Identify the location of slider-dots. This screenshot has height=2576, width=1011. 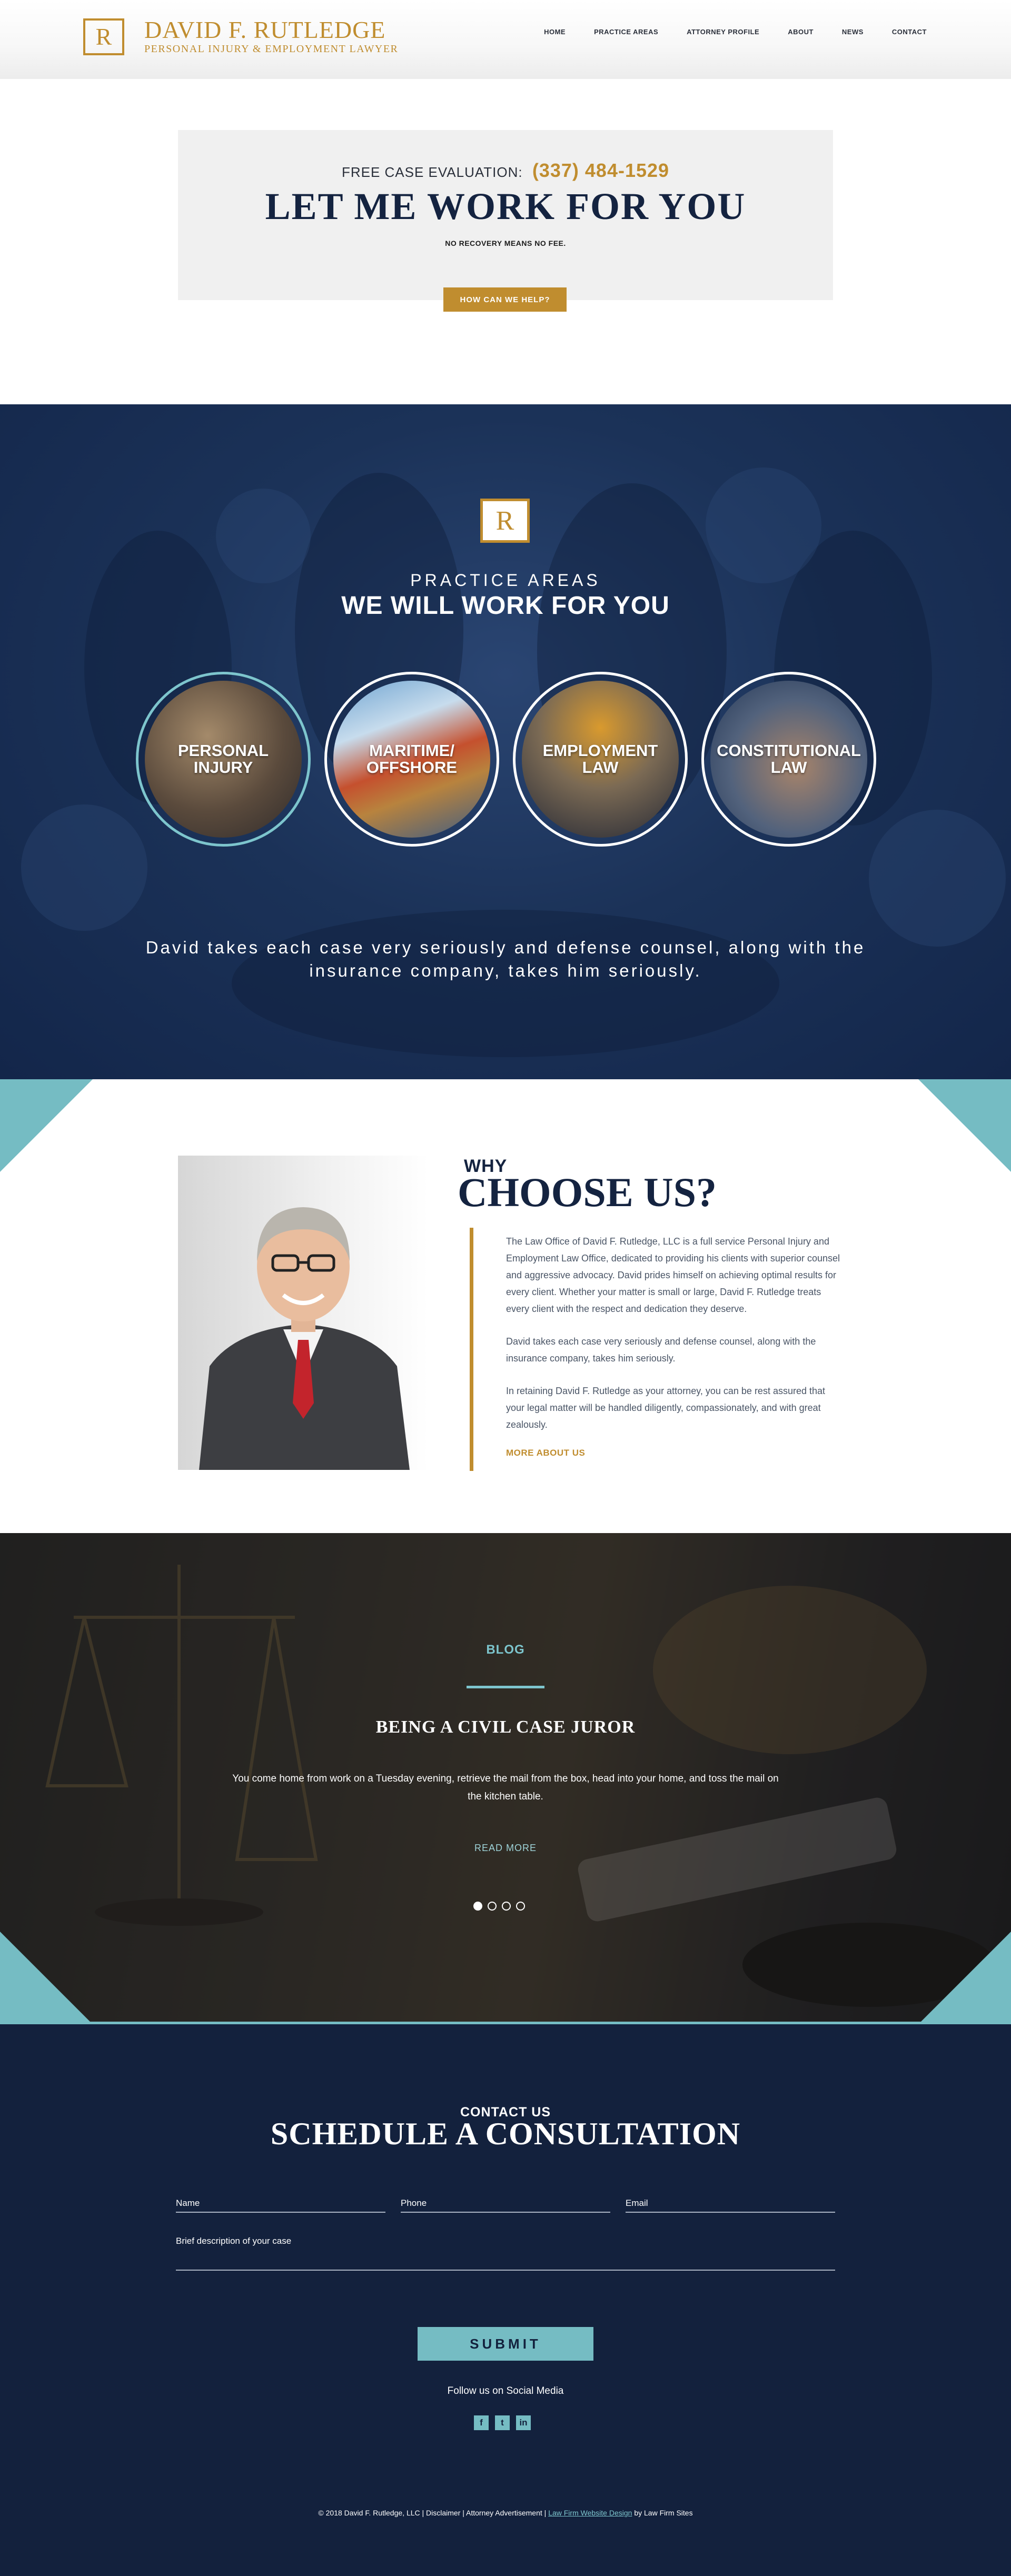
(502, 1906).